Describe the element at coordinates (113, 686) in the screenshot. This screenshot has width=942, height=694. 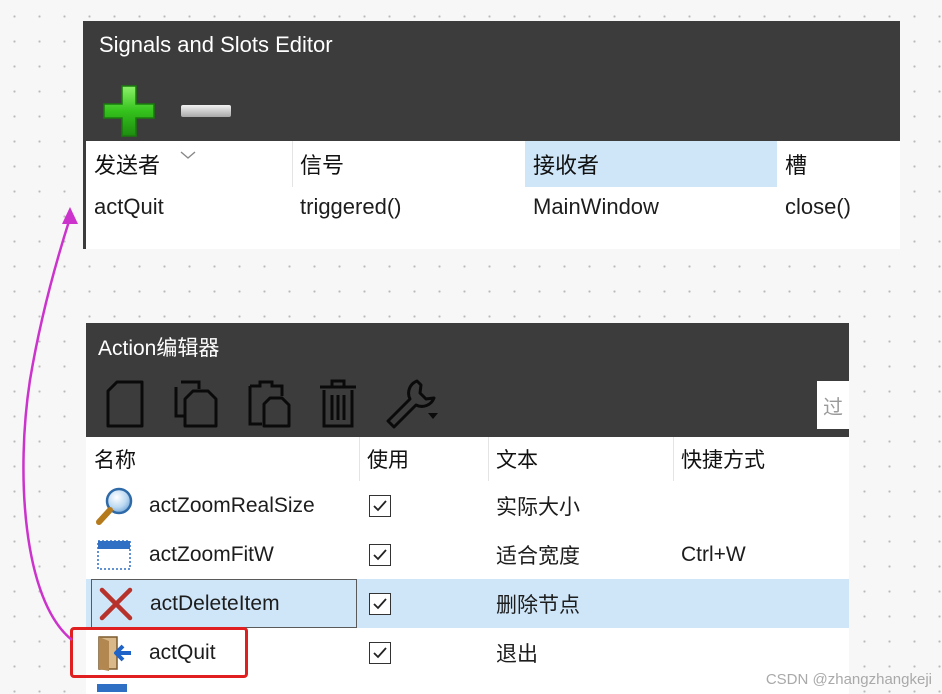
I see `next-row-icon` at that location.